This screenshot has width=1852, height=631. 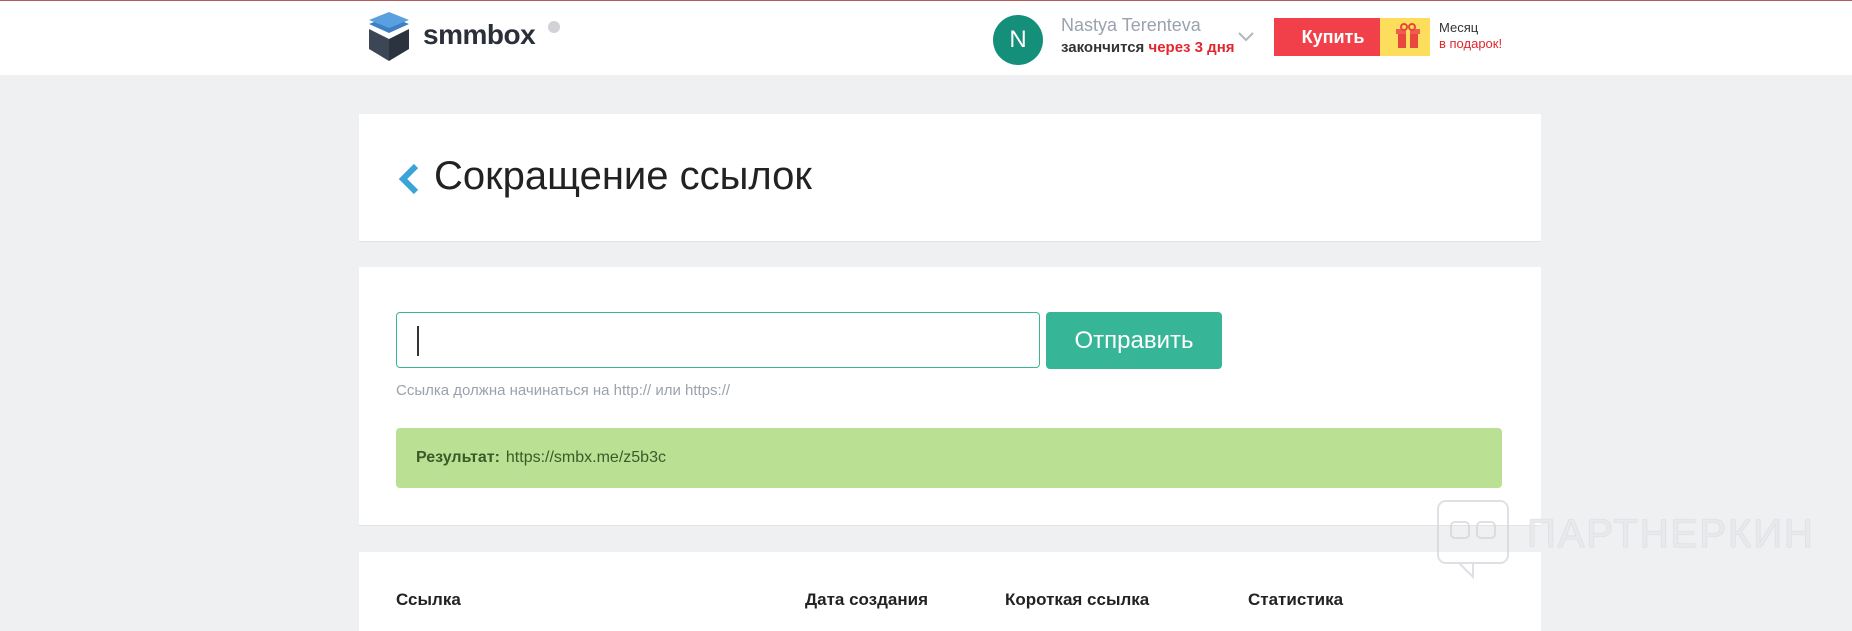 I want to click on user-name: Nastya Terenteva, so click(x=1131, y=25).